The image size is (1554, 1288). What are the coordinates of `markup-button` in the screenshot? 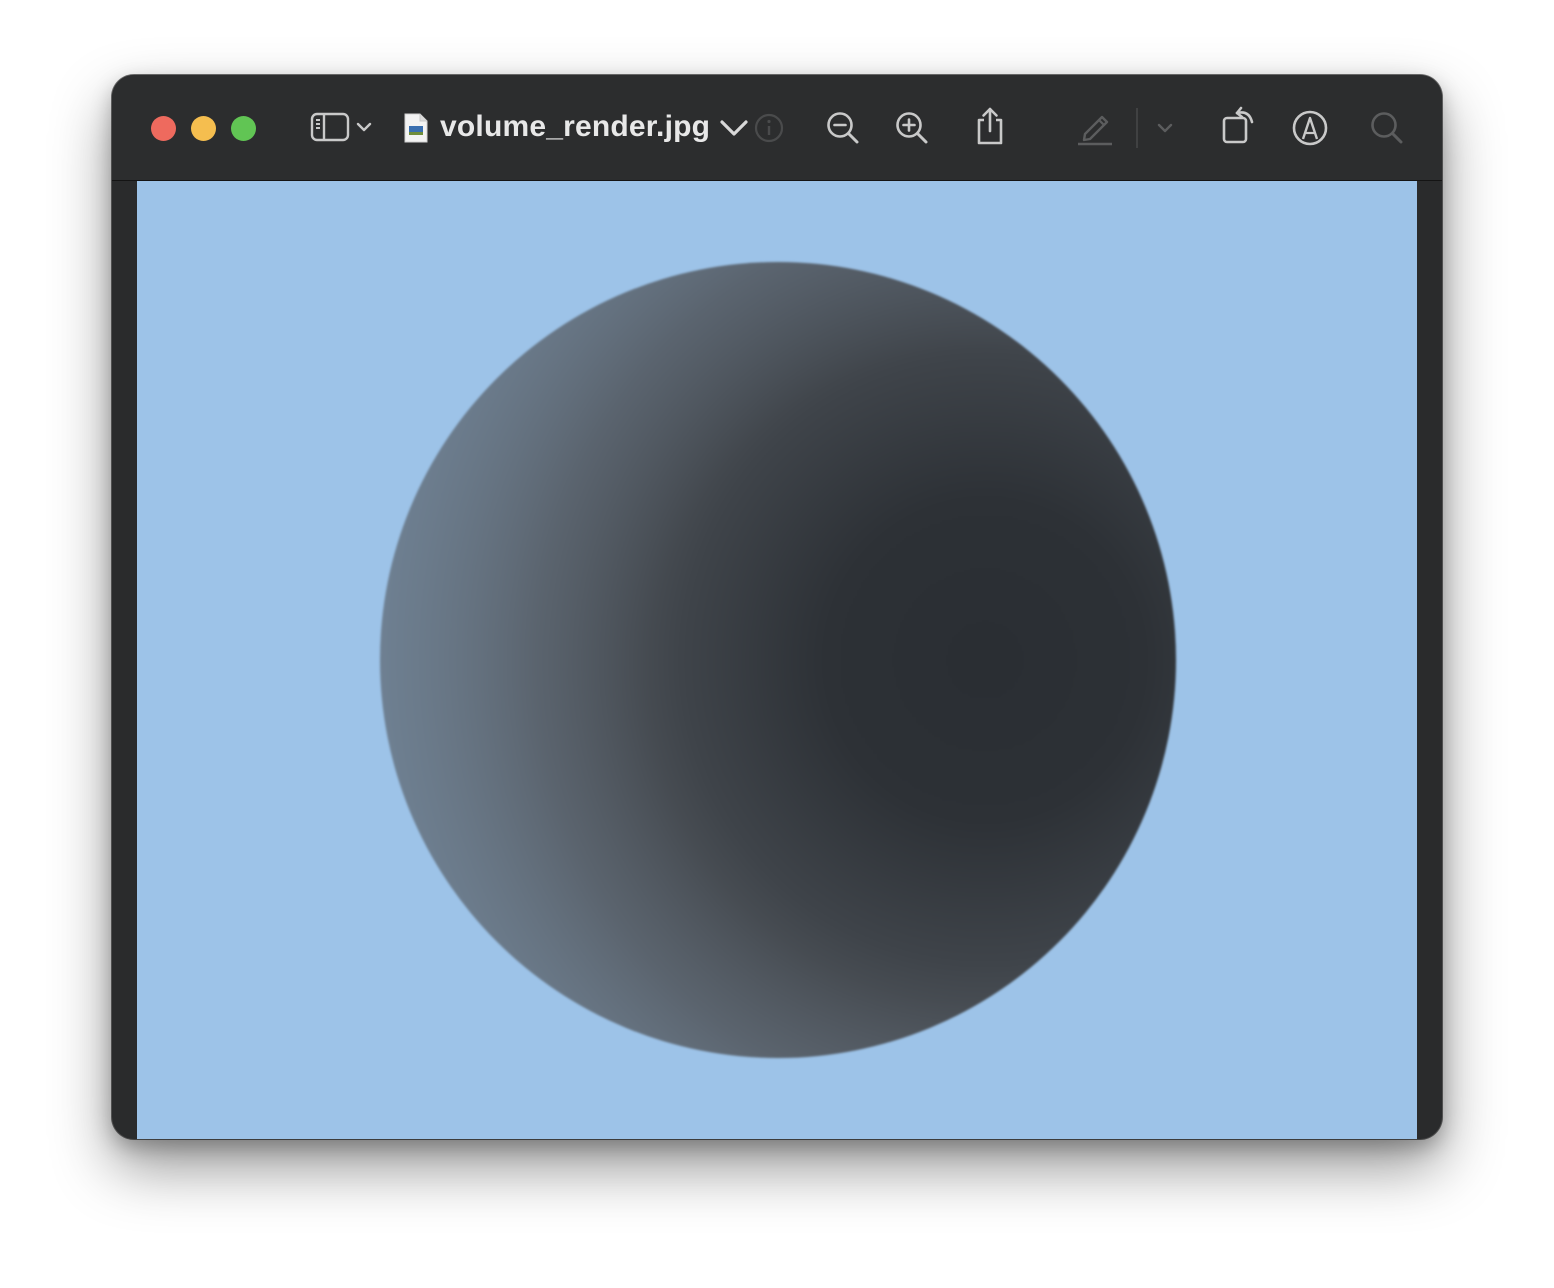 It's located at (1310, 128).